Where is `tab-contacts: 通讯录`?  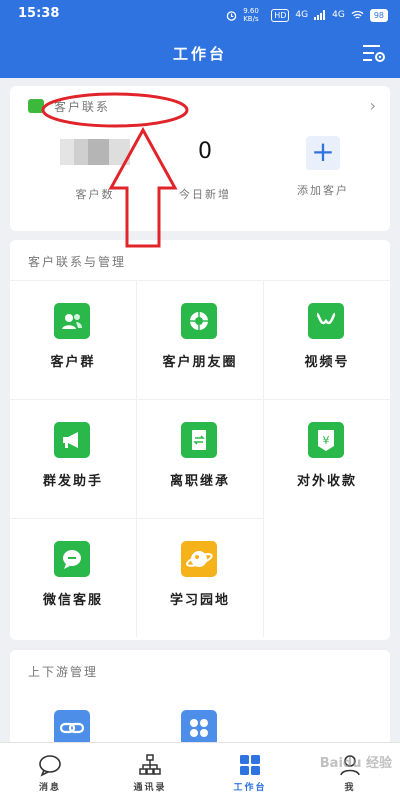 tab-contacts: 通讯录 is located at coordinates (150, 771).